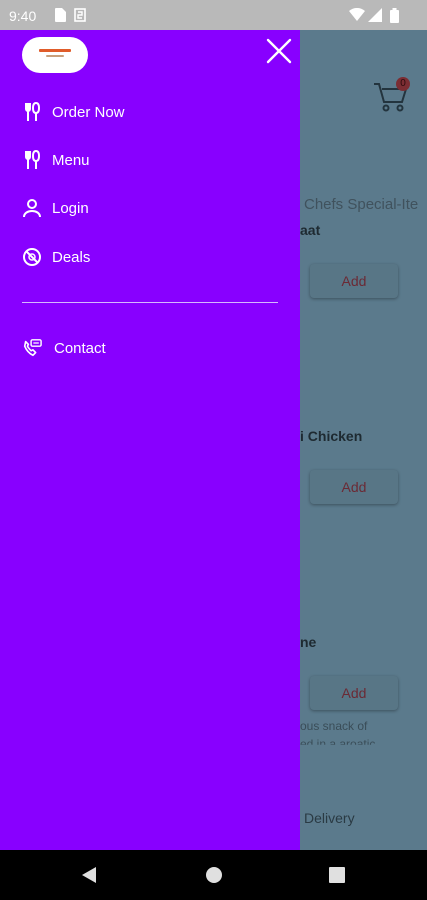 Image resolution: width=427 pixels, height=900 pixels. I want to click on menu-item-deals: Deals, so click(56, 257).